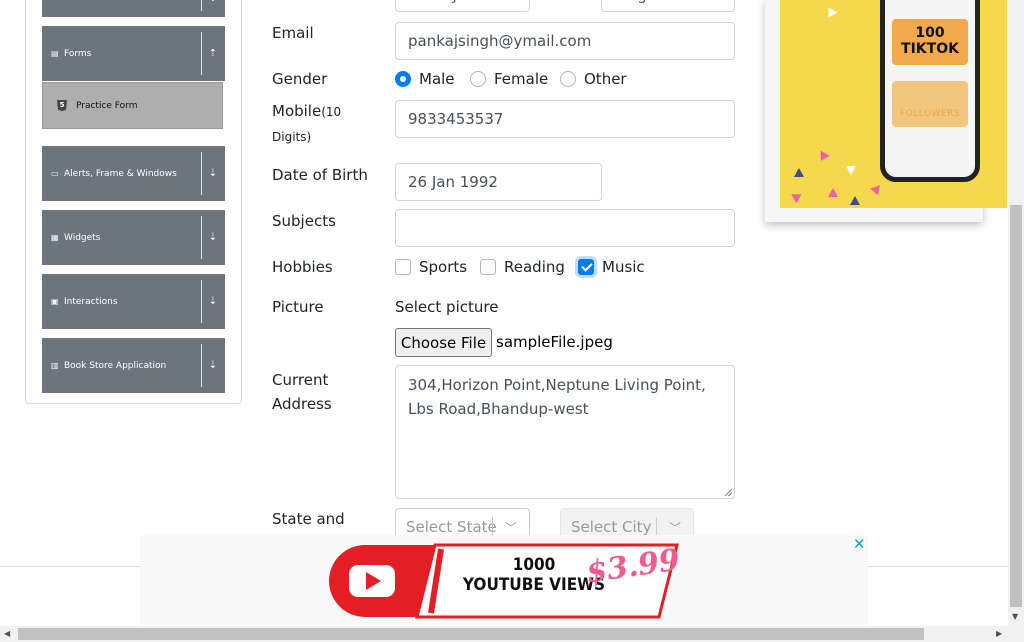 This screenshot has height=642, width=1024. I want to click on address-label-line2: Address, so click(302, 404).